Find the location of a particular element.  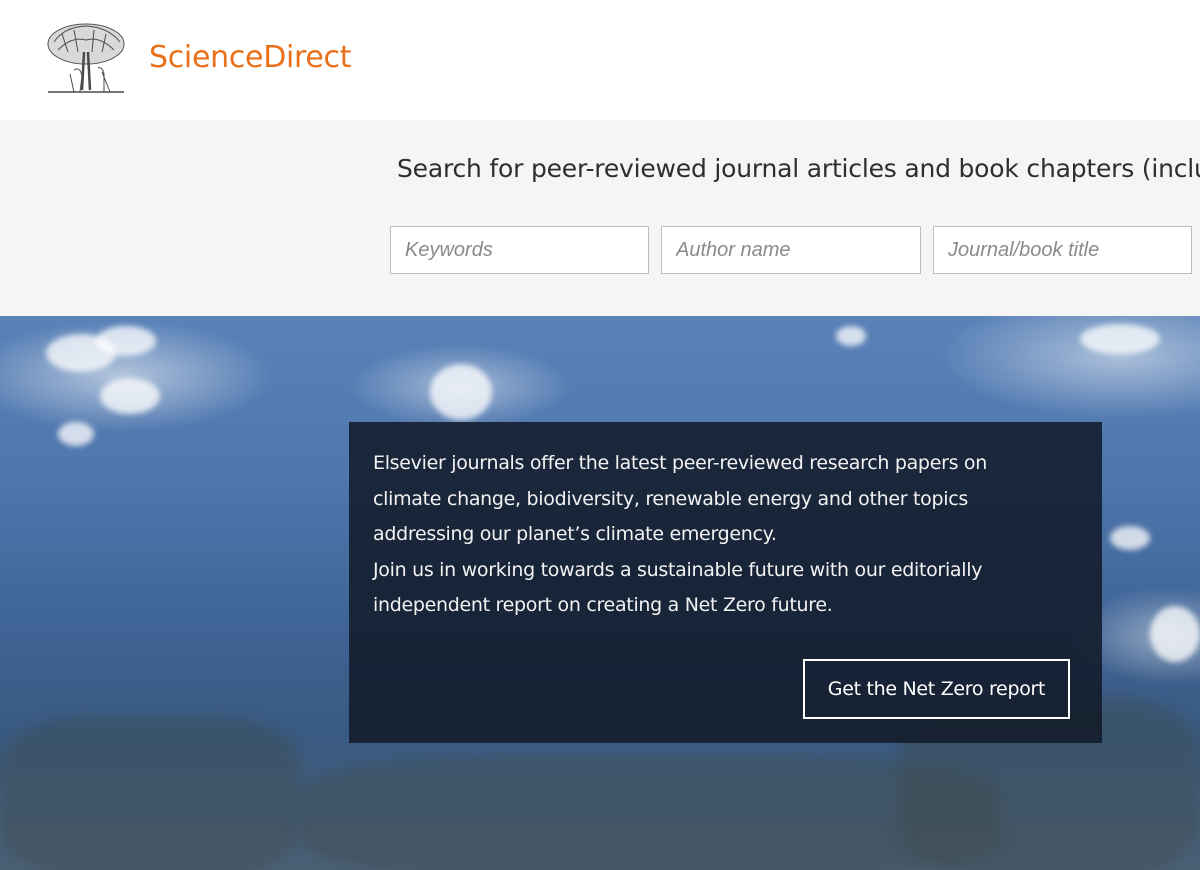

brand-name: ScienceDirect is located at coordinates (250, 57).